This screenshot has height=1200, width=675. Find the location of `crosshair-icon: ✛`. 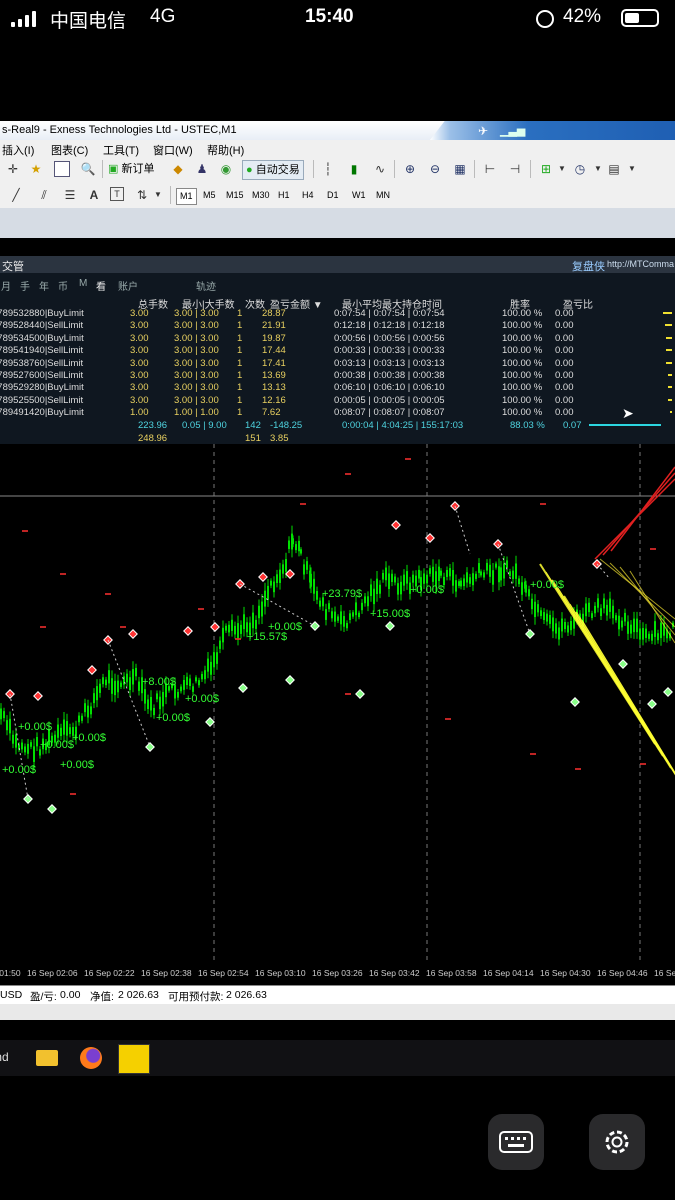

crosshair-icon: ✛ is located at coordinates (13, 169).